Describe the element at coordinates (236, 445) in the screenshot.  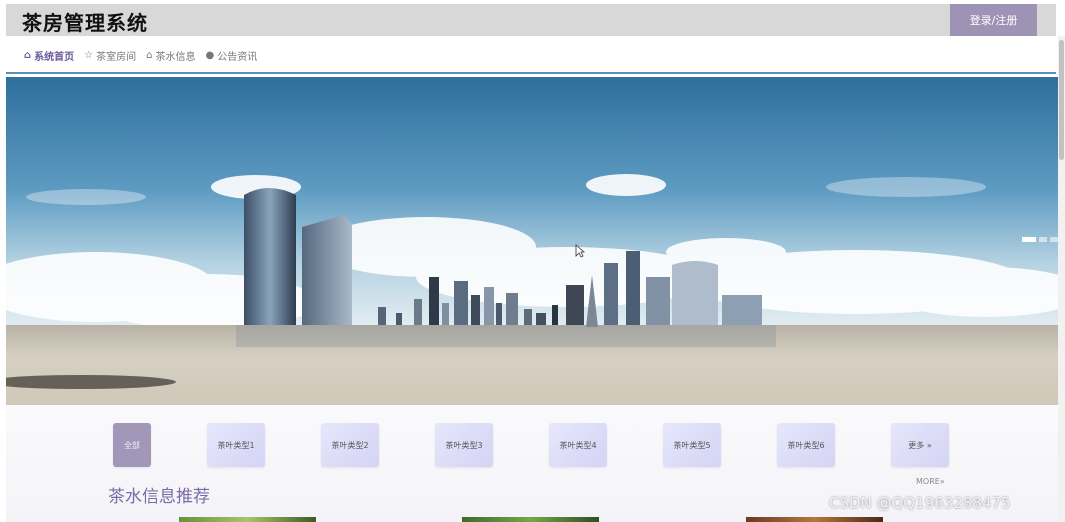
I see `category-tea-type-1: 茶叶类型1` at that location.